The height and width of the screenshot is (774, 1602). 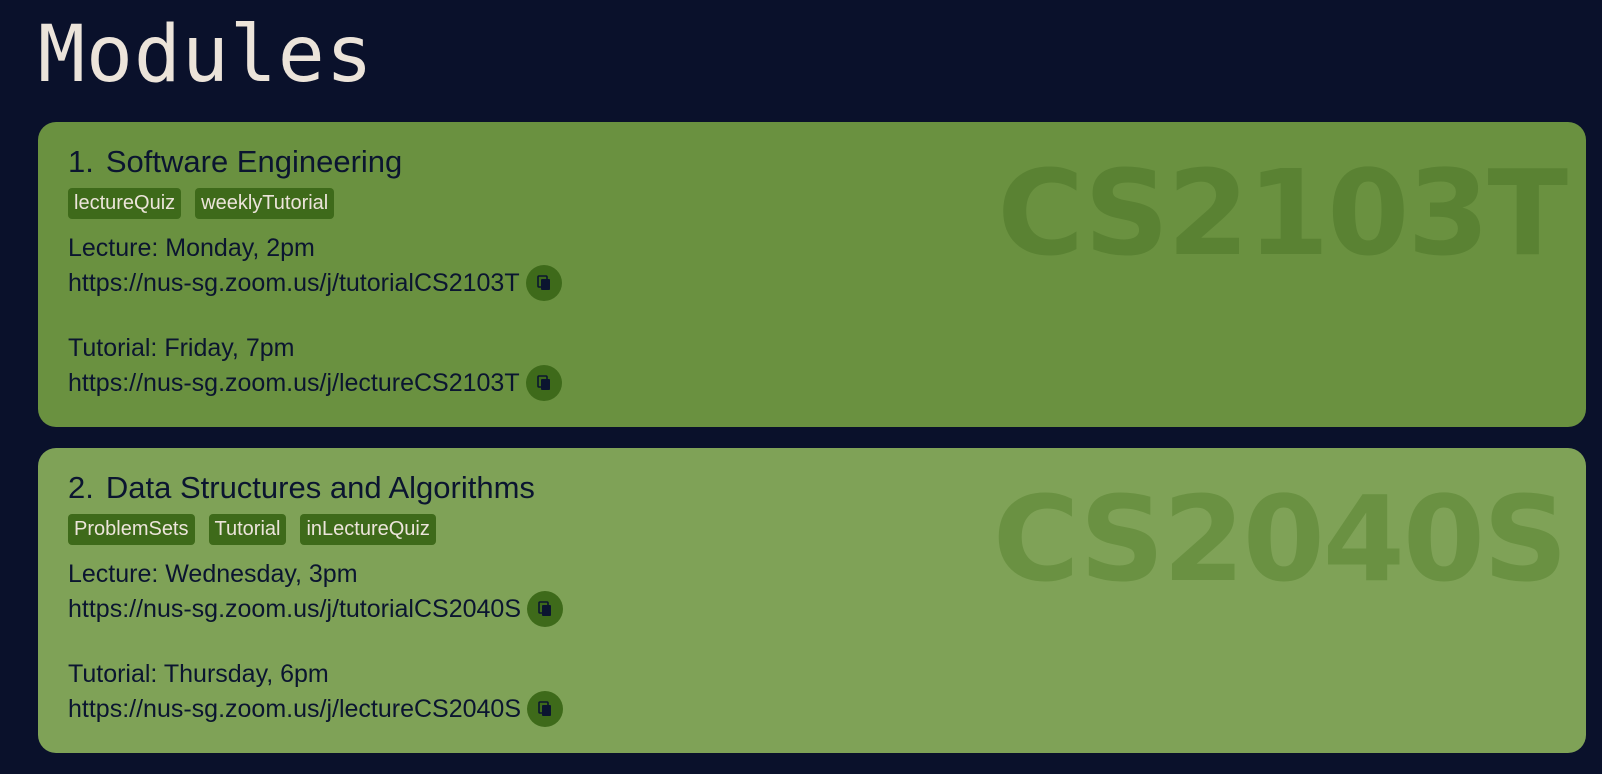 I want to click on page-title: Modules, so click(x=206, y=55).